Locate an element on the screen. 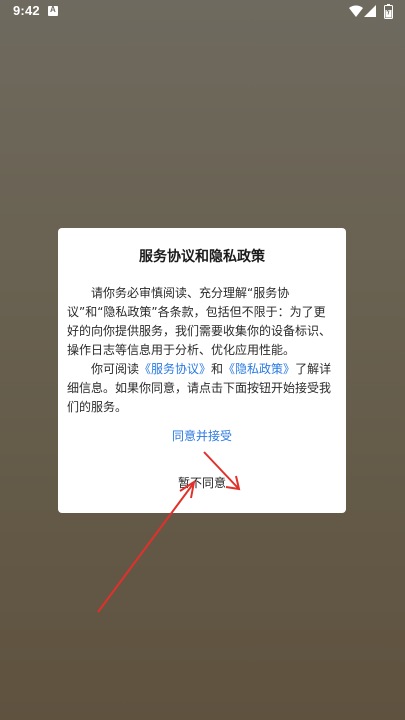  signal-icon is located at coordinates (370, 11).